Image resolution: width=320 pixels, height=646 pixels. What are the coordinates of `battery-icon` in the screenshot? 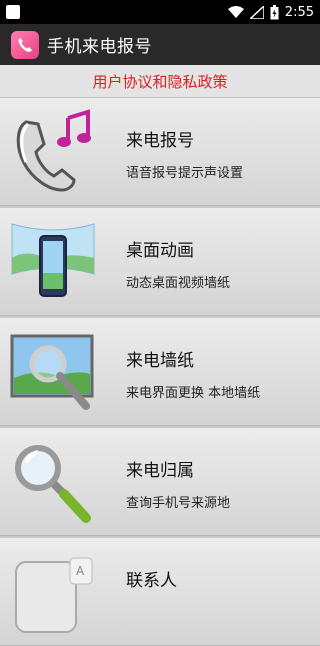 It's located at (274, 11).